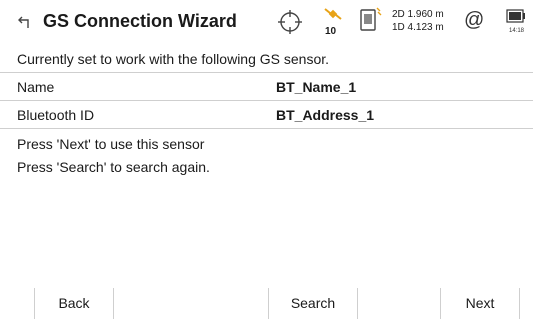 This screenshot has width=533, height=319. Describe the element at coordinates (111, 144) in the screenshot. I see `instruction-next: Press 'Next' to use this sensor` at that location.